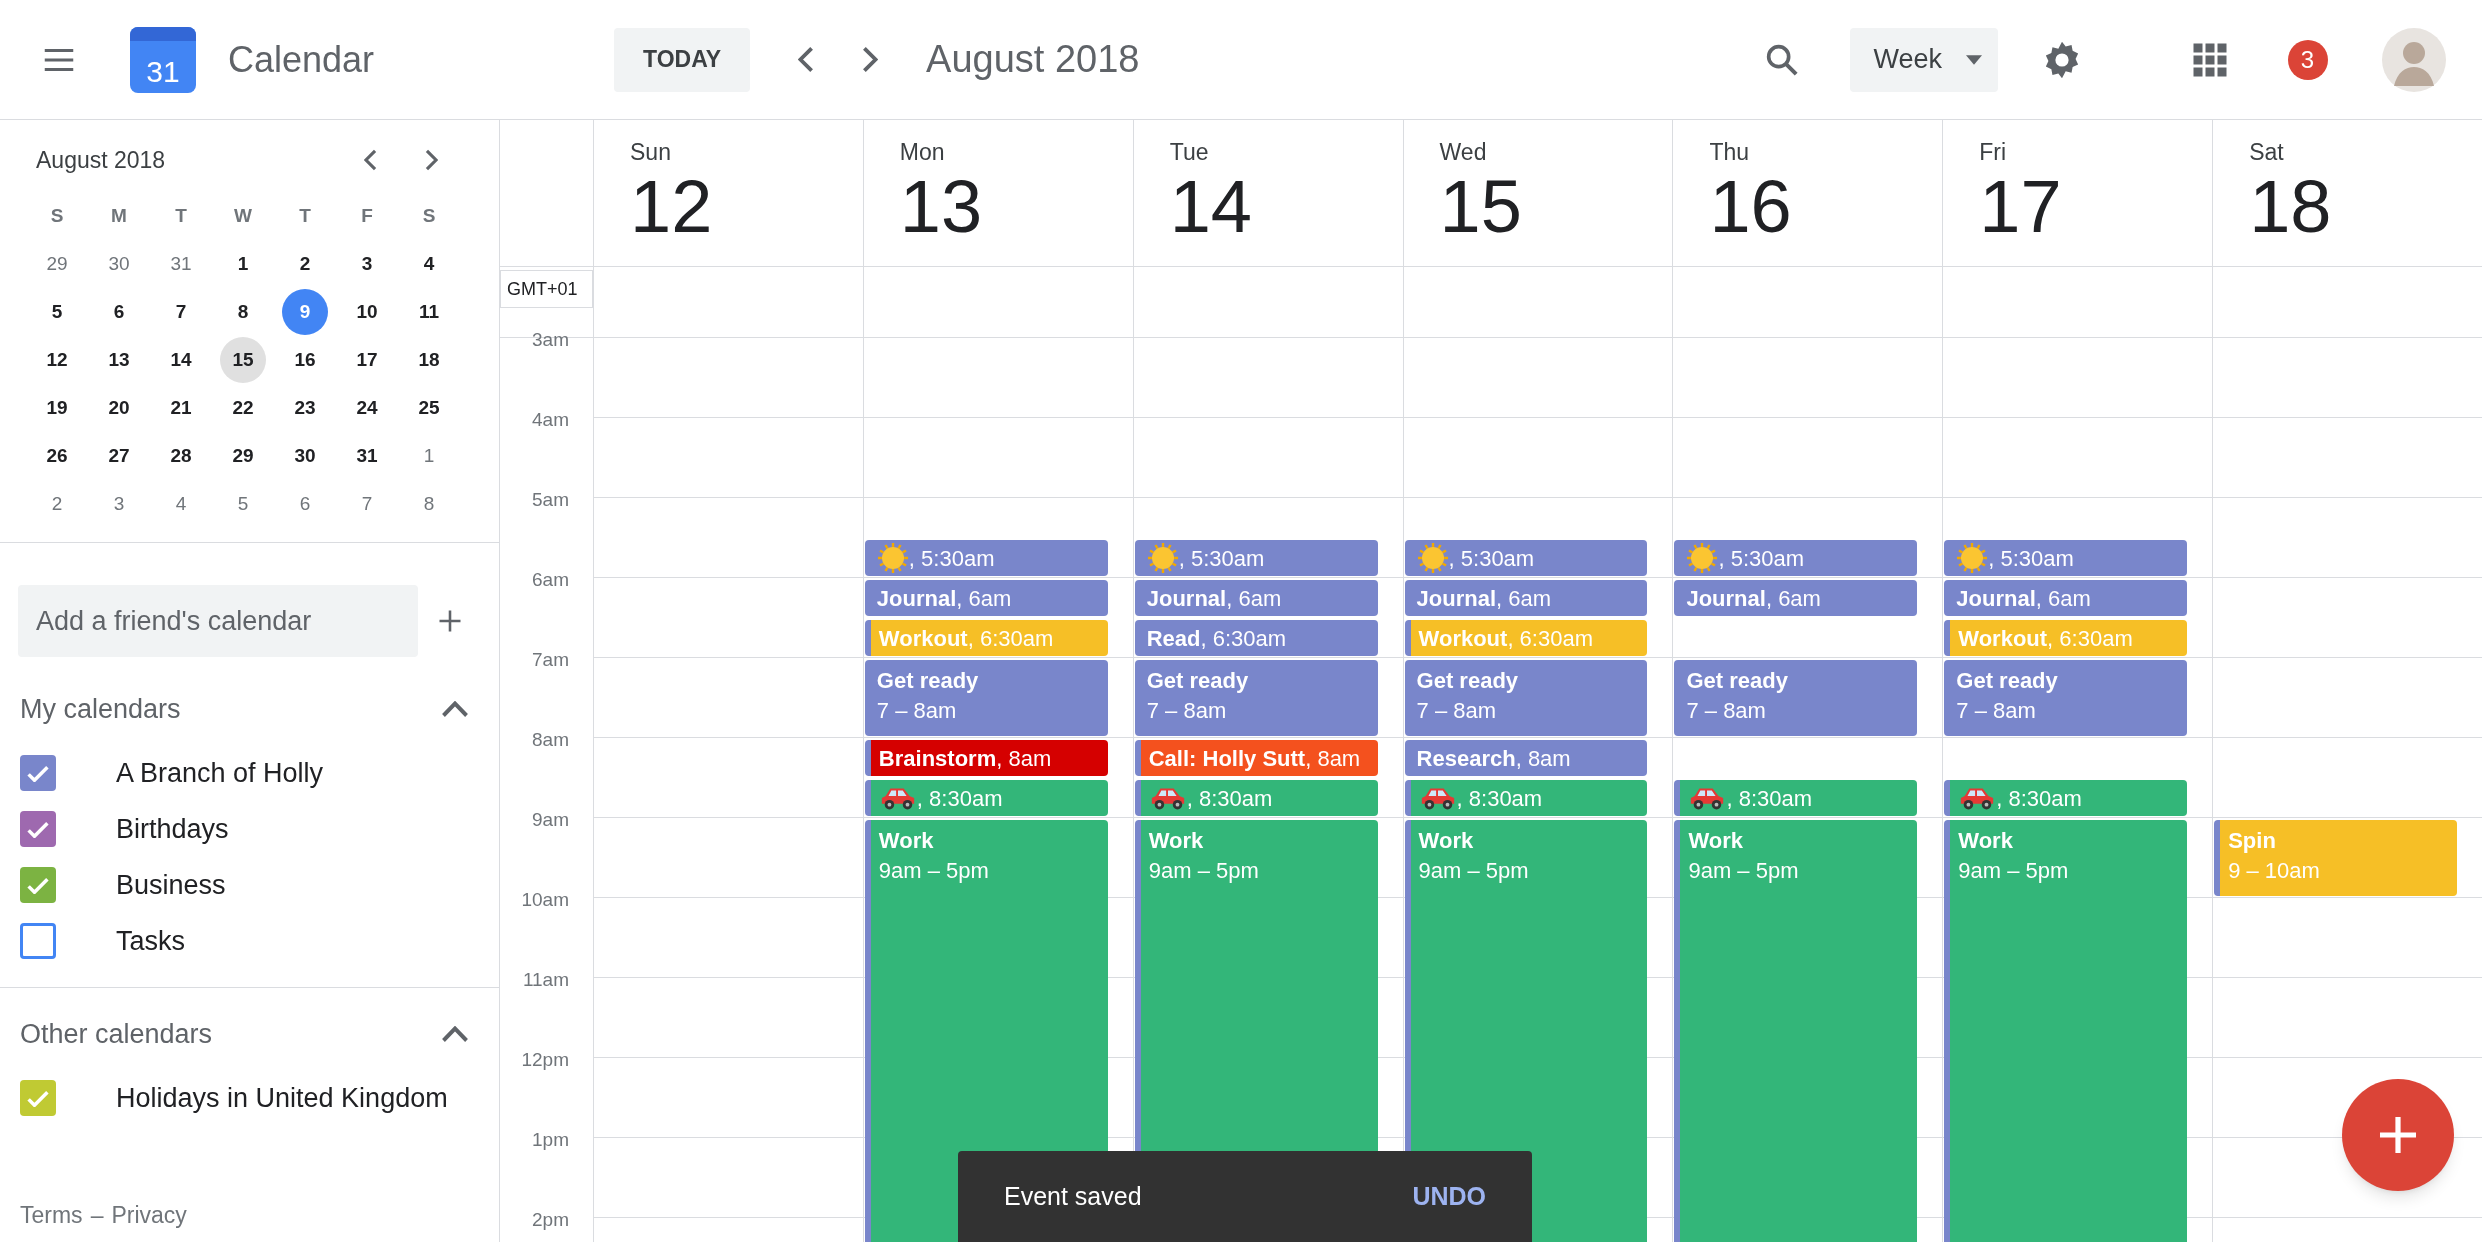 The height and width of the screenshot is (1242, 2482). What do you see at coordinates (1730, 152) in the screenshot?
I see `day-name: Thu` at bounding box center [1730, 152].